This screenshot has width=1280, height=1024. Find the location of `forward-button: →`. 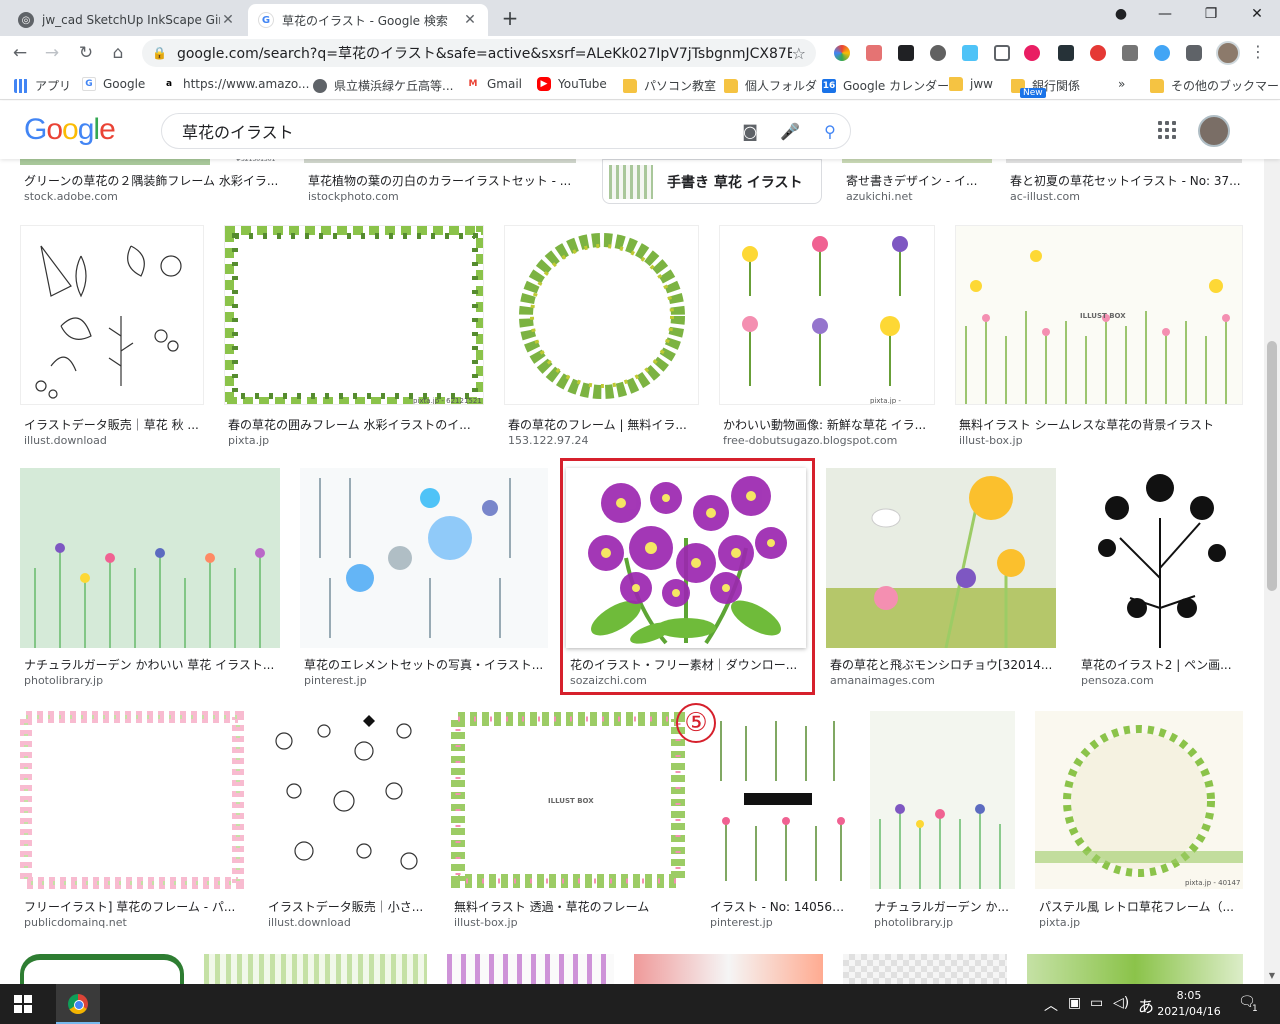

forward-button: → is located at coordinates (52, 53).